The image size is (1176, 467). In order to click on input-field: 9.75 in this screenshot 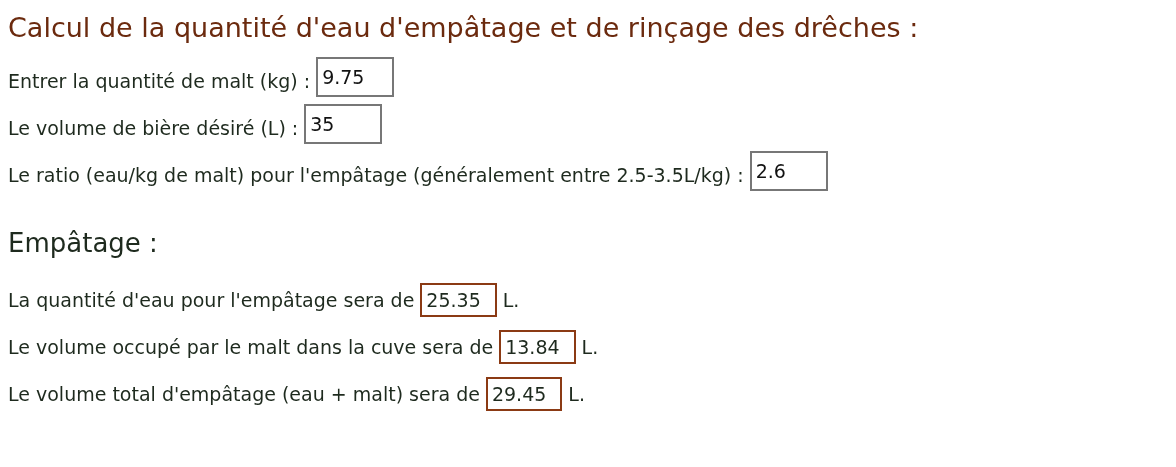, I will do `click(355, 77)`.